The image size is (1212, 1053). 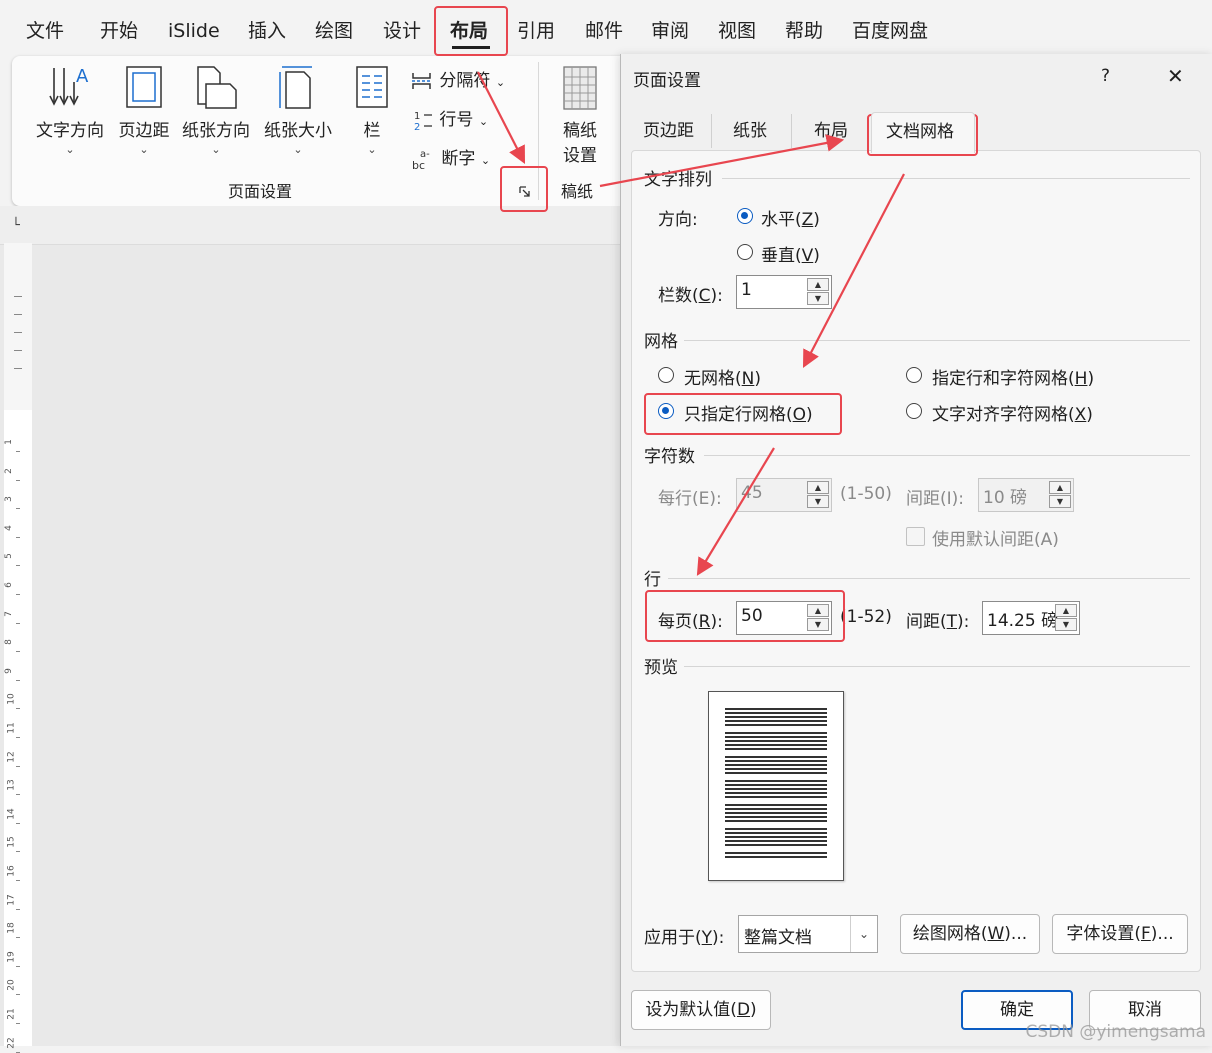 What do you see at coordinates (119, 31) in the screenshot?
I see `menu-home: 开始` at bounding box center [119, 31].